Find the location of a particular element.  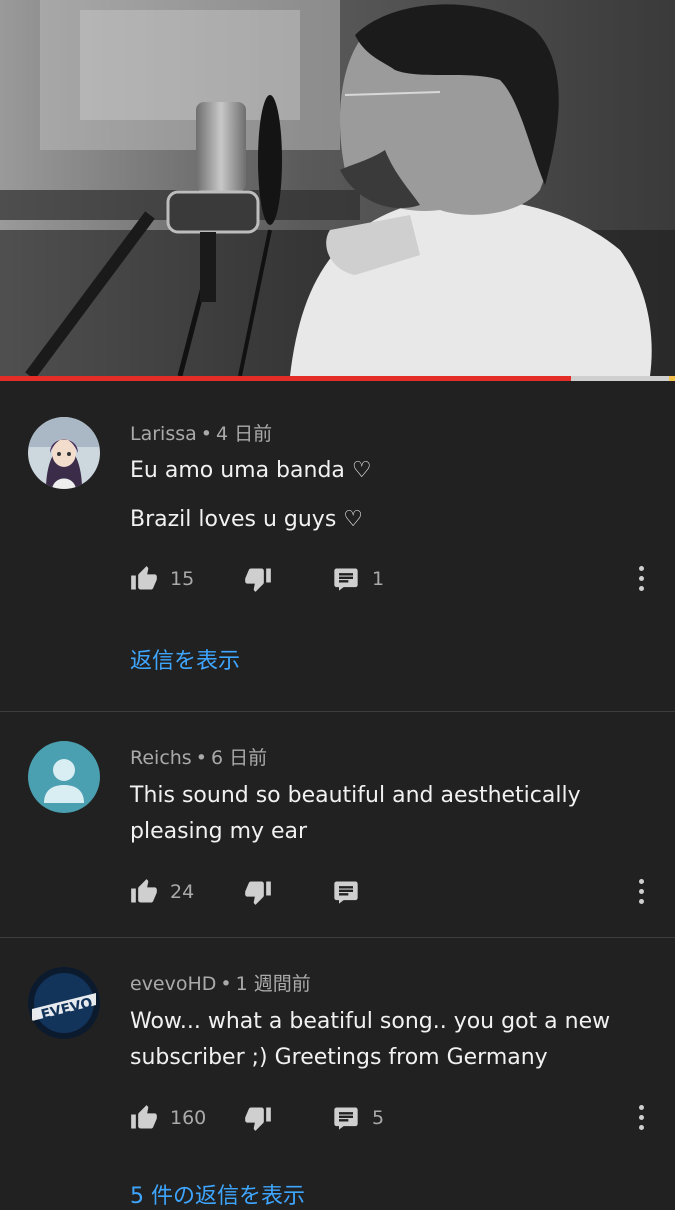

comment-actions: 160 5 is located at coordinates (395, 1118).